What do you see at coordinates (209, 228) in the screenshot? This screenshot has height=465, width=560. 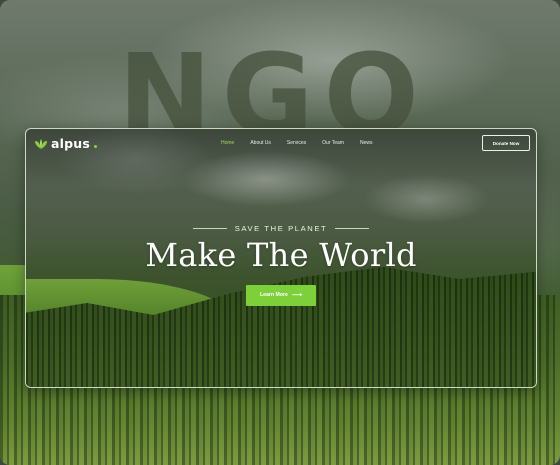 I see `eyebrow-line-left` at bounding box center [209, 228].